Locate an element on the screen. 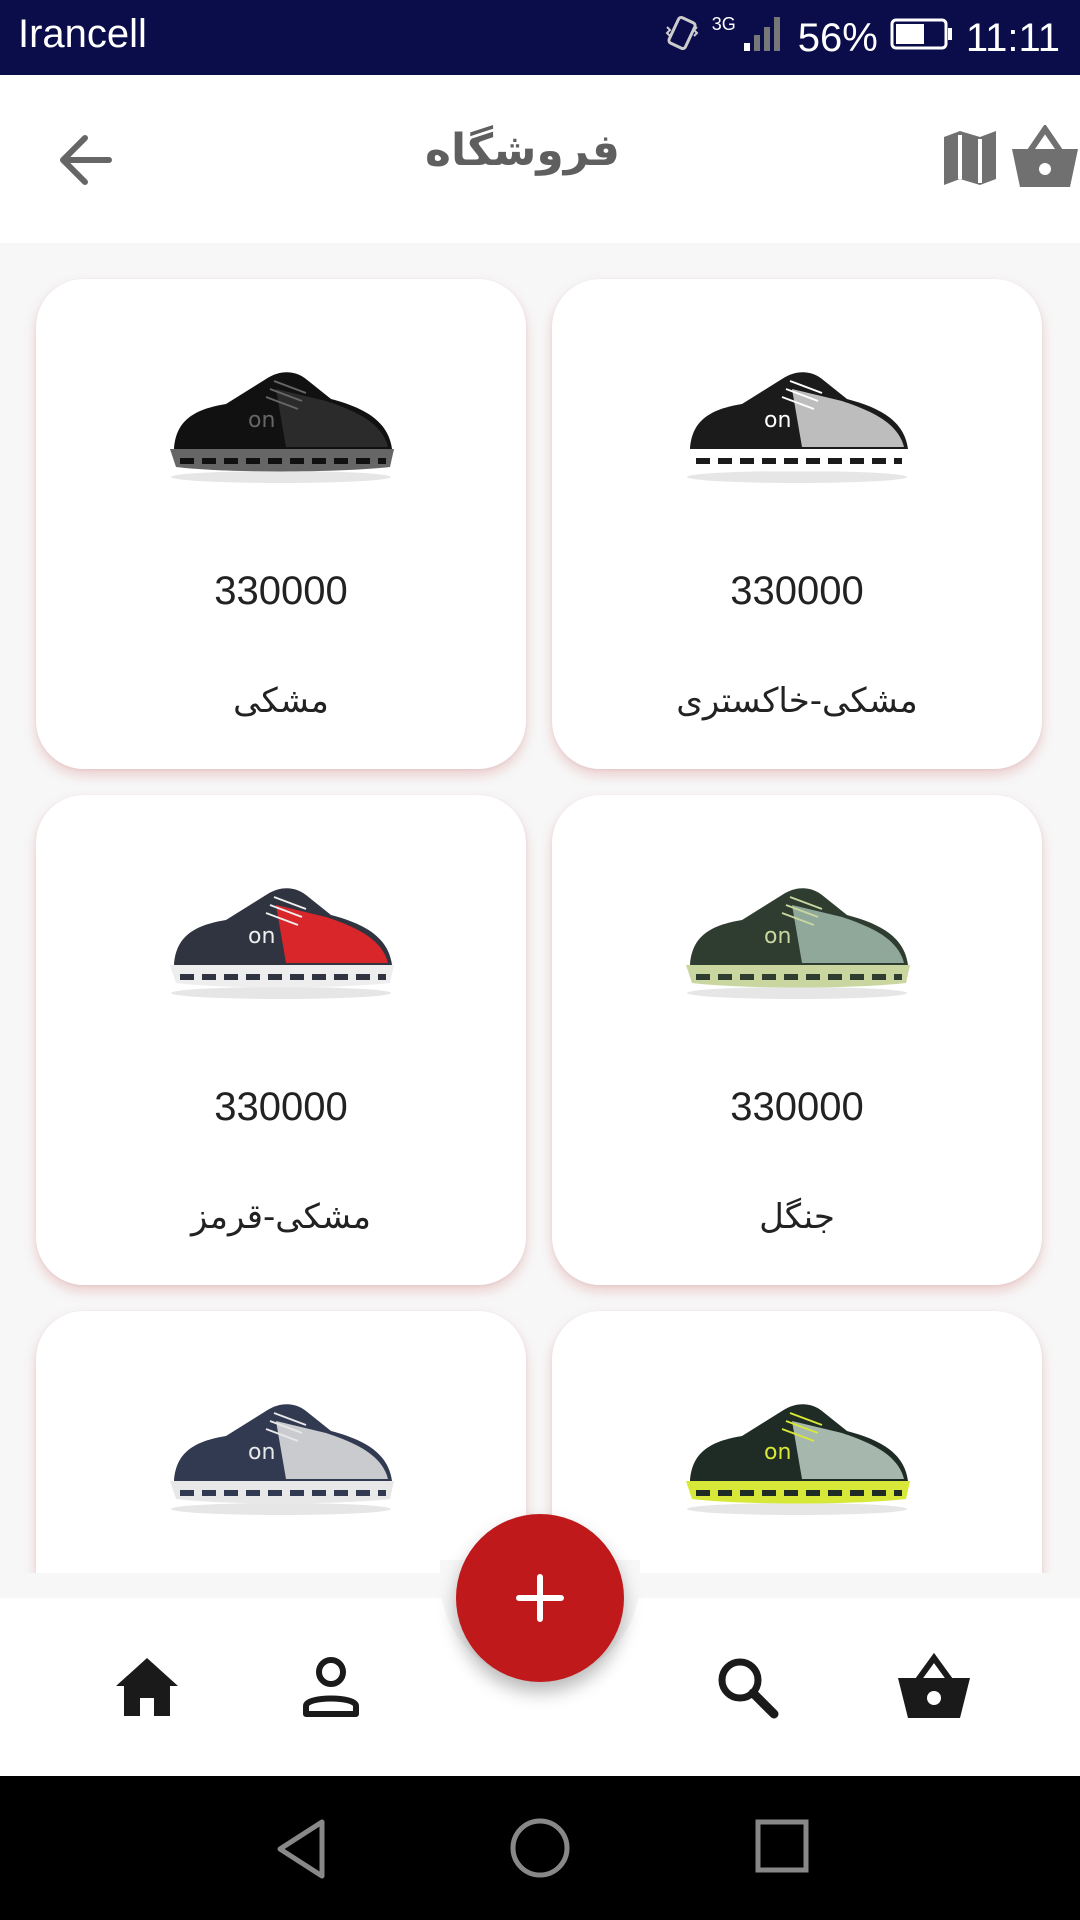  product-card: on 330000 مشکی is located at coordinates (281, 524).